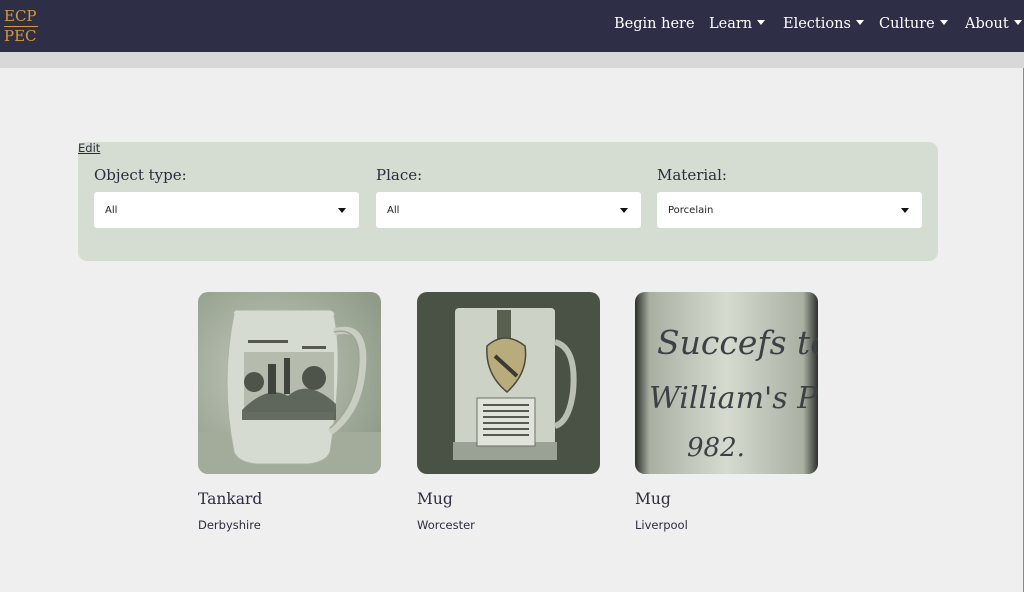 The width and height of the screenshot is (1024, 592). What do you see at coordinates (987, 24) in the screenshot?
I see `nav-about-label: About` at bounding box center [987, 24].